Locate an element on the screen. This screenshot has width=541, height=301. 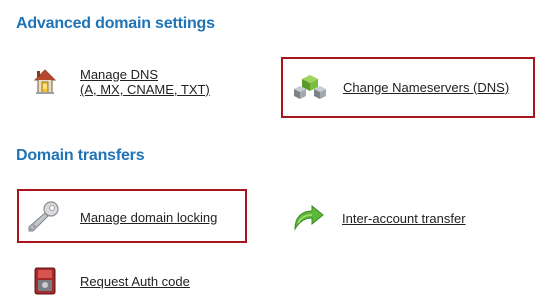
change-nameservers-link: Change Nameservers (DNS) is located at coordinates (400, 87).